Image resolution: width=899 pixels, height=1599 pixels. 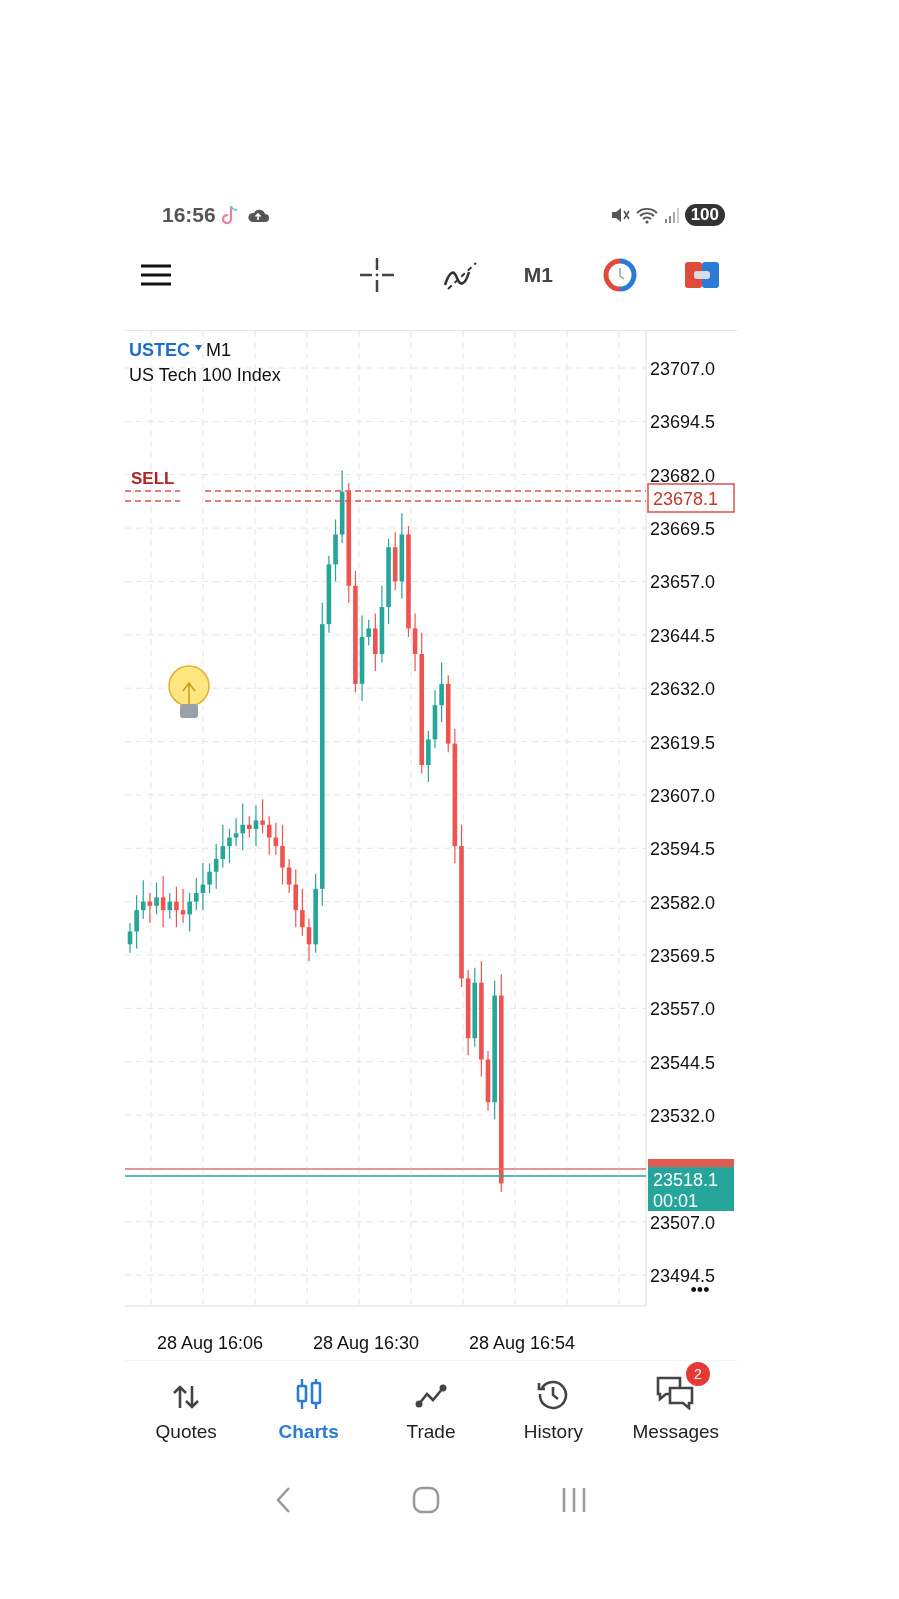 What do you see at coordinates (189, 215) in the screenshot?
I see `clock-time: 16:56` at bounding box center [189, 215].